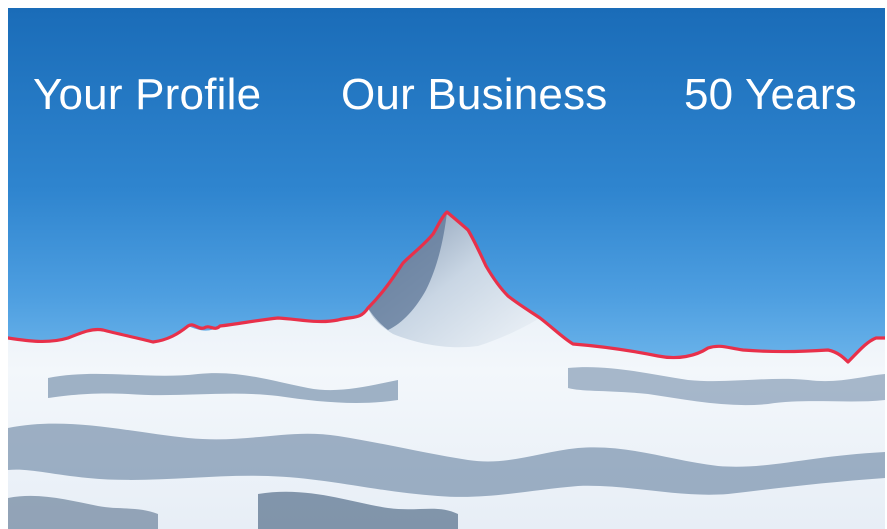 The width and height of the screenshot is (887, 529). What do you see at coordinates (474, 95) in the screenshot?
I see `nav-our-business: Our Business` at bounding box center [474, 95].